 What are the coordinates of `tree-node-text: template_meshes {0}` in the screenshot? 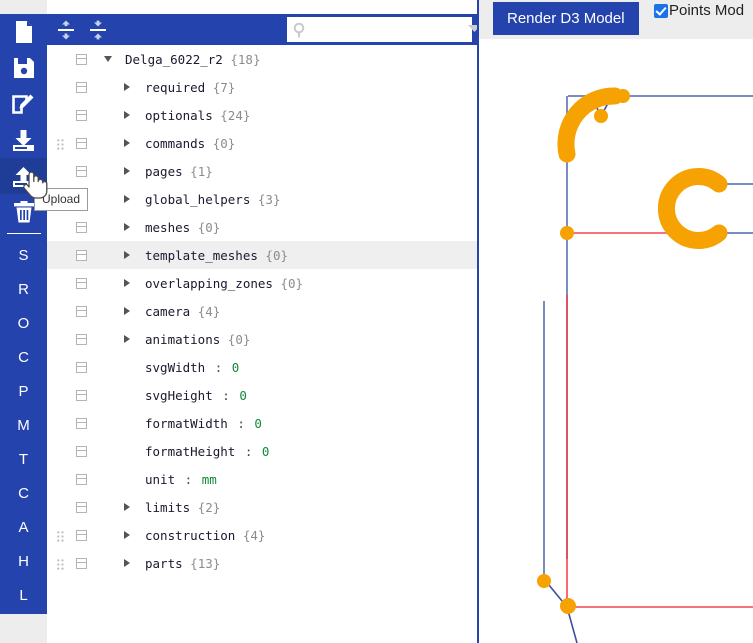 It's located at (216, 255).